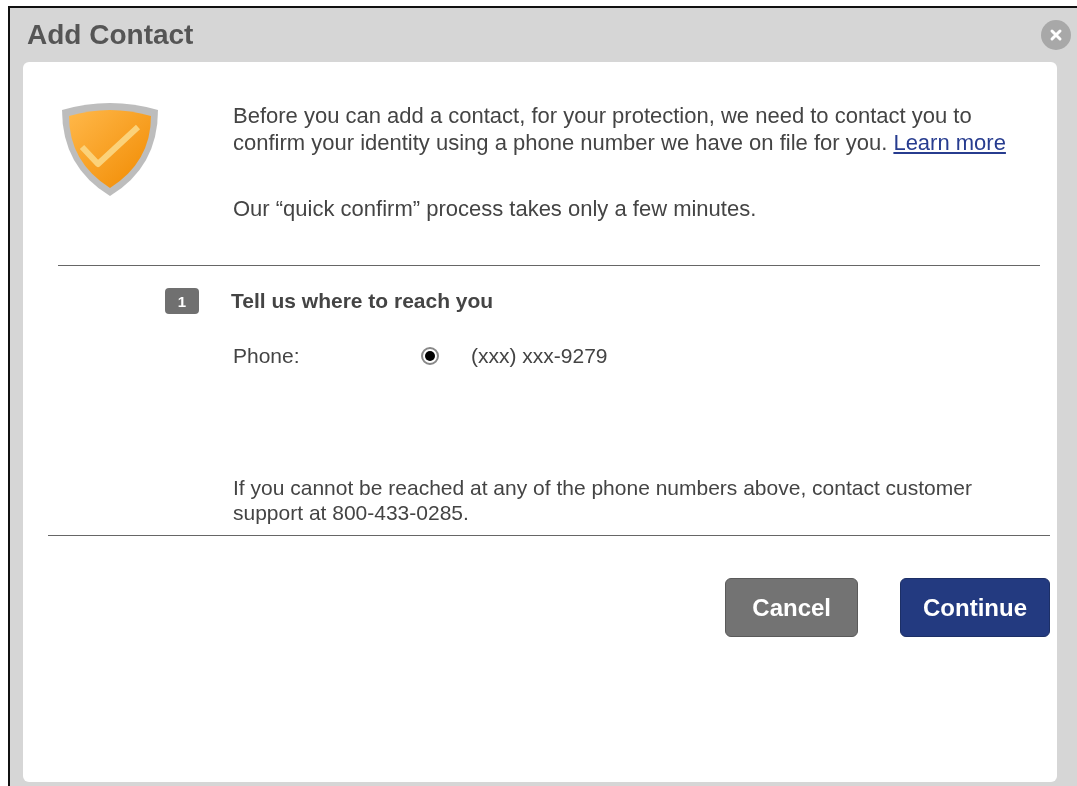 This screenshot has height=786, width=1077. Describe the element at coordinates (603, 500) in the screenshot. I see `support-notice: If you cannot be reached at any of the phone numbers above, contact customer support at 800-433-0285.` at that location.